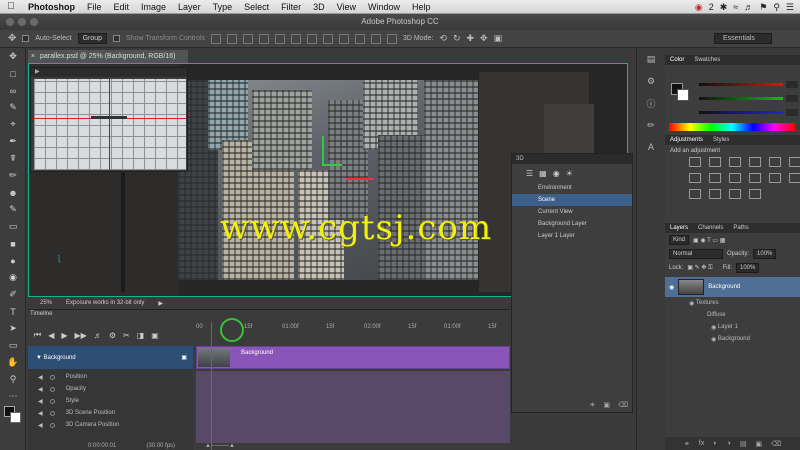 This screenshot has height=450, width=800. What do you see at coordinates (39, 358) in the screenshot?
I see `expand-icon: ▼` at bounding box center [39, 358].